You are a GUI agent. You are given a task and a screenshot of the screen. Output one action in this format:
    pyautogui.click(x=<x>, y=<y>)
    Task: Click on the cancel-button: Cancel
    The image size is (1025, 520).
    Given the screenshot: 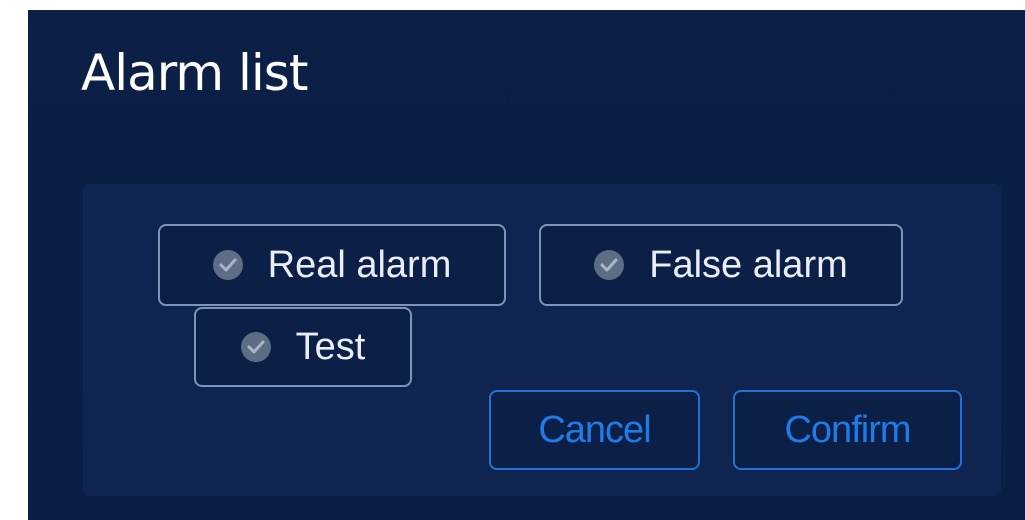 What is the action you would take?
    pyautogui.click(x=594, y=430)
    